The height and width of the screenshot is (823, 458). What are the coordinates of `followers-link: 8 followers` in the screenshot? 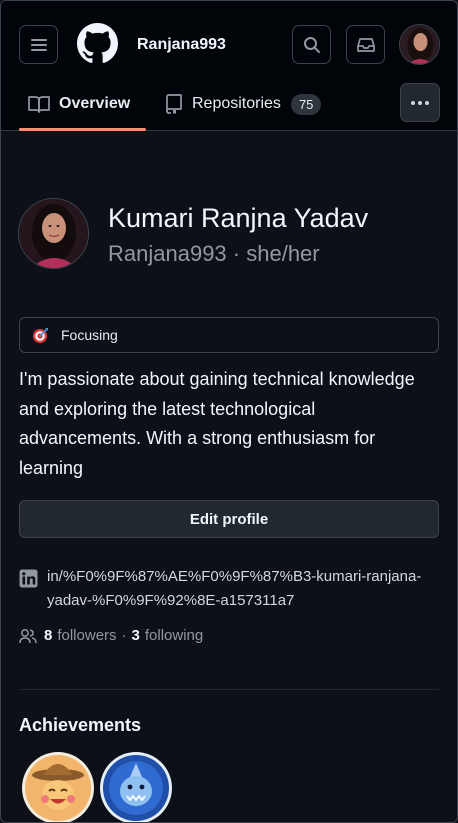 It's located at (77, 635).